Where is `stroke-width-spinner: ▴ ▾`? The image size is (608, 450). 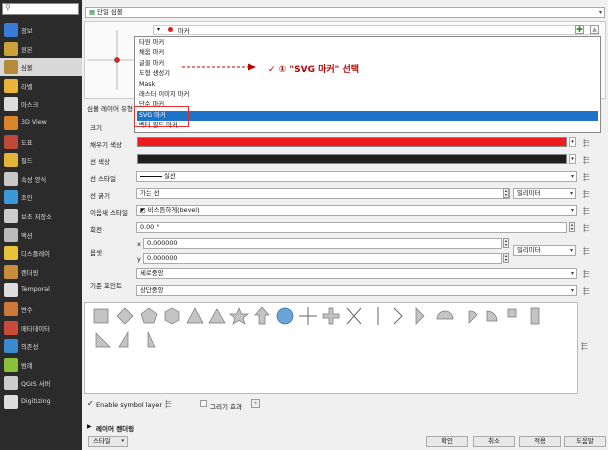 stroke-width-spinner: ▴ ▾ is located at coordinates (506, 193).